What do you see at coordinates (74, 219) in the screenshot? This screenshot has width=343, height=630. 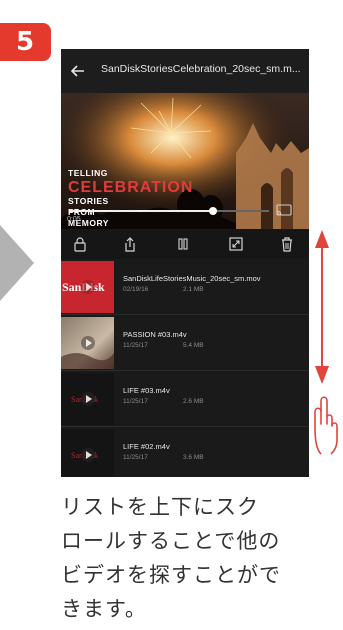 I see `elapsed-time: 0:05` at bounding box center [74, 219].